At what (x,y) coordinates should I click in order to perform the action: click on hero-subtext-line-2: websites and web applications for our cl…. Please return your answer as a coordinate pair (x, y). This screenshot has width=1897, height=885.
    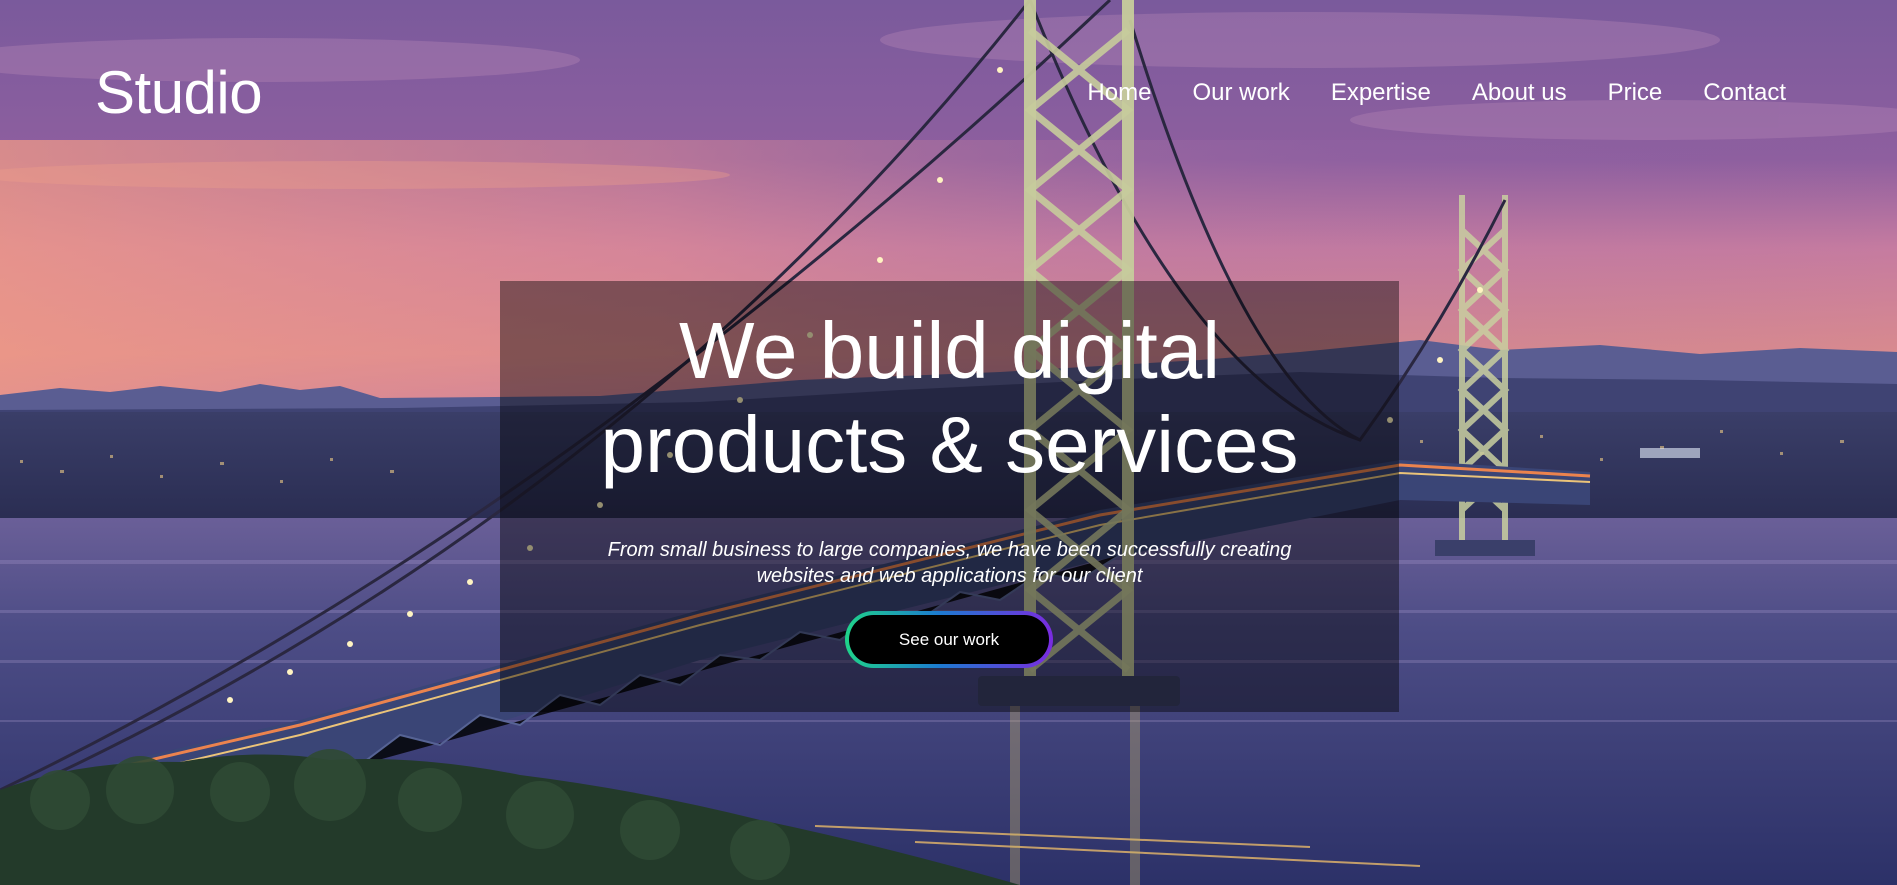
    Looking at the image, I should click on (949, 576).